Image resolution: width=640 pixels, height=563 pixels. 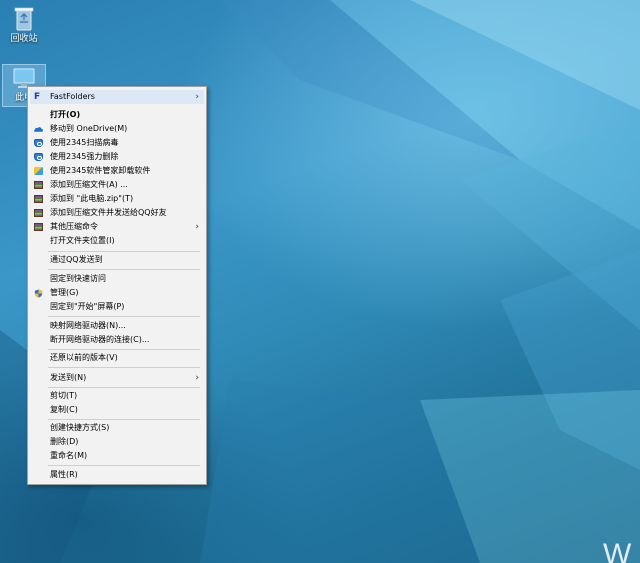 I want to click on menu-item-rename: 重命名(M), so click(x=117, y=456).